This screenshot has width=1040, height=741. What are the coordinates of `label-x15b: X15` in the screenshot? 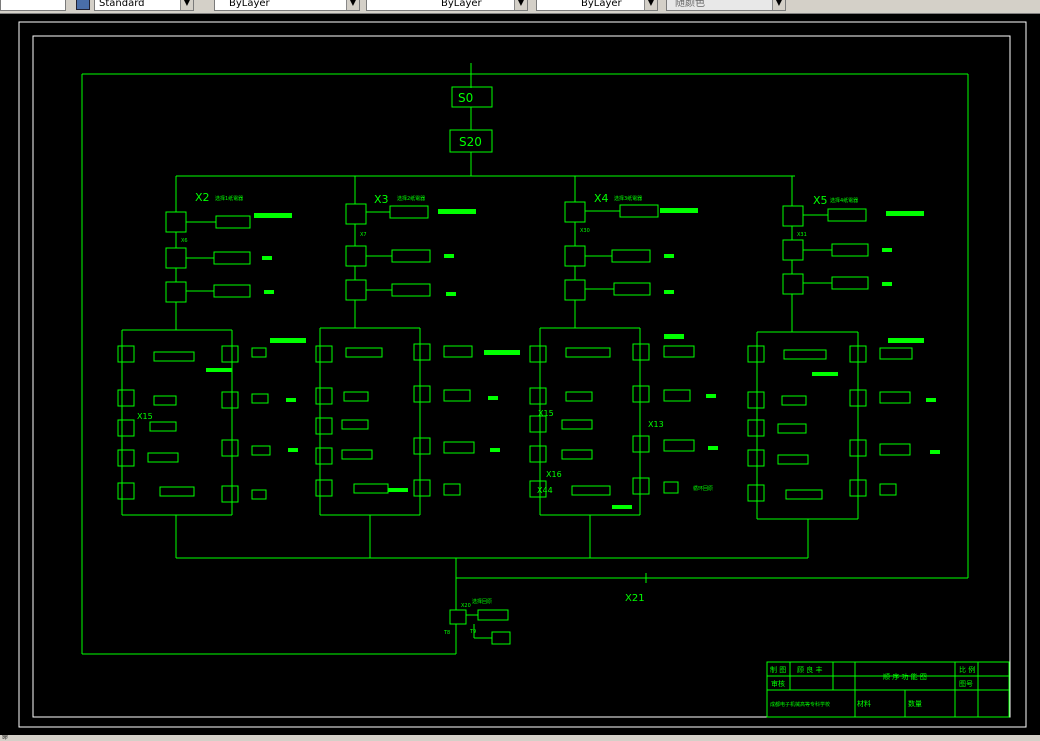 It's located at (546, 413).